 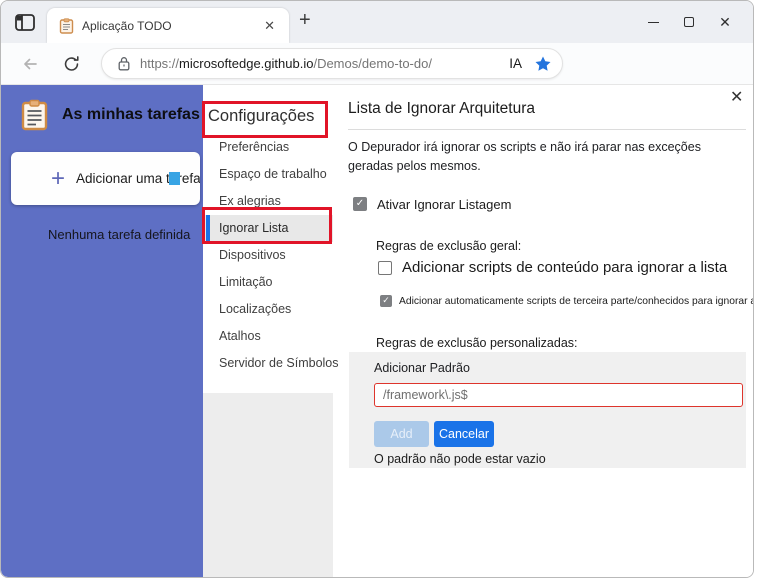 What do you see at coordinates (401, 434) in the screenshot?
I see `add-button: Add` at bounding box center [401, 434].